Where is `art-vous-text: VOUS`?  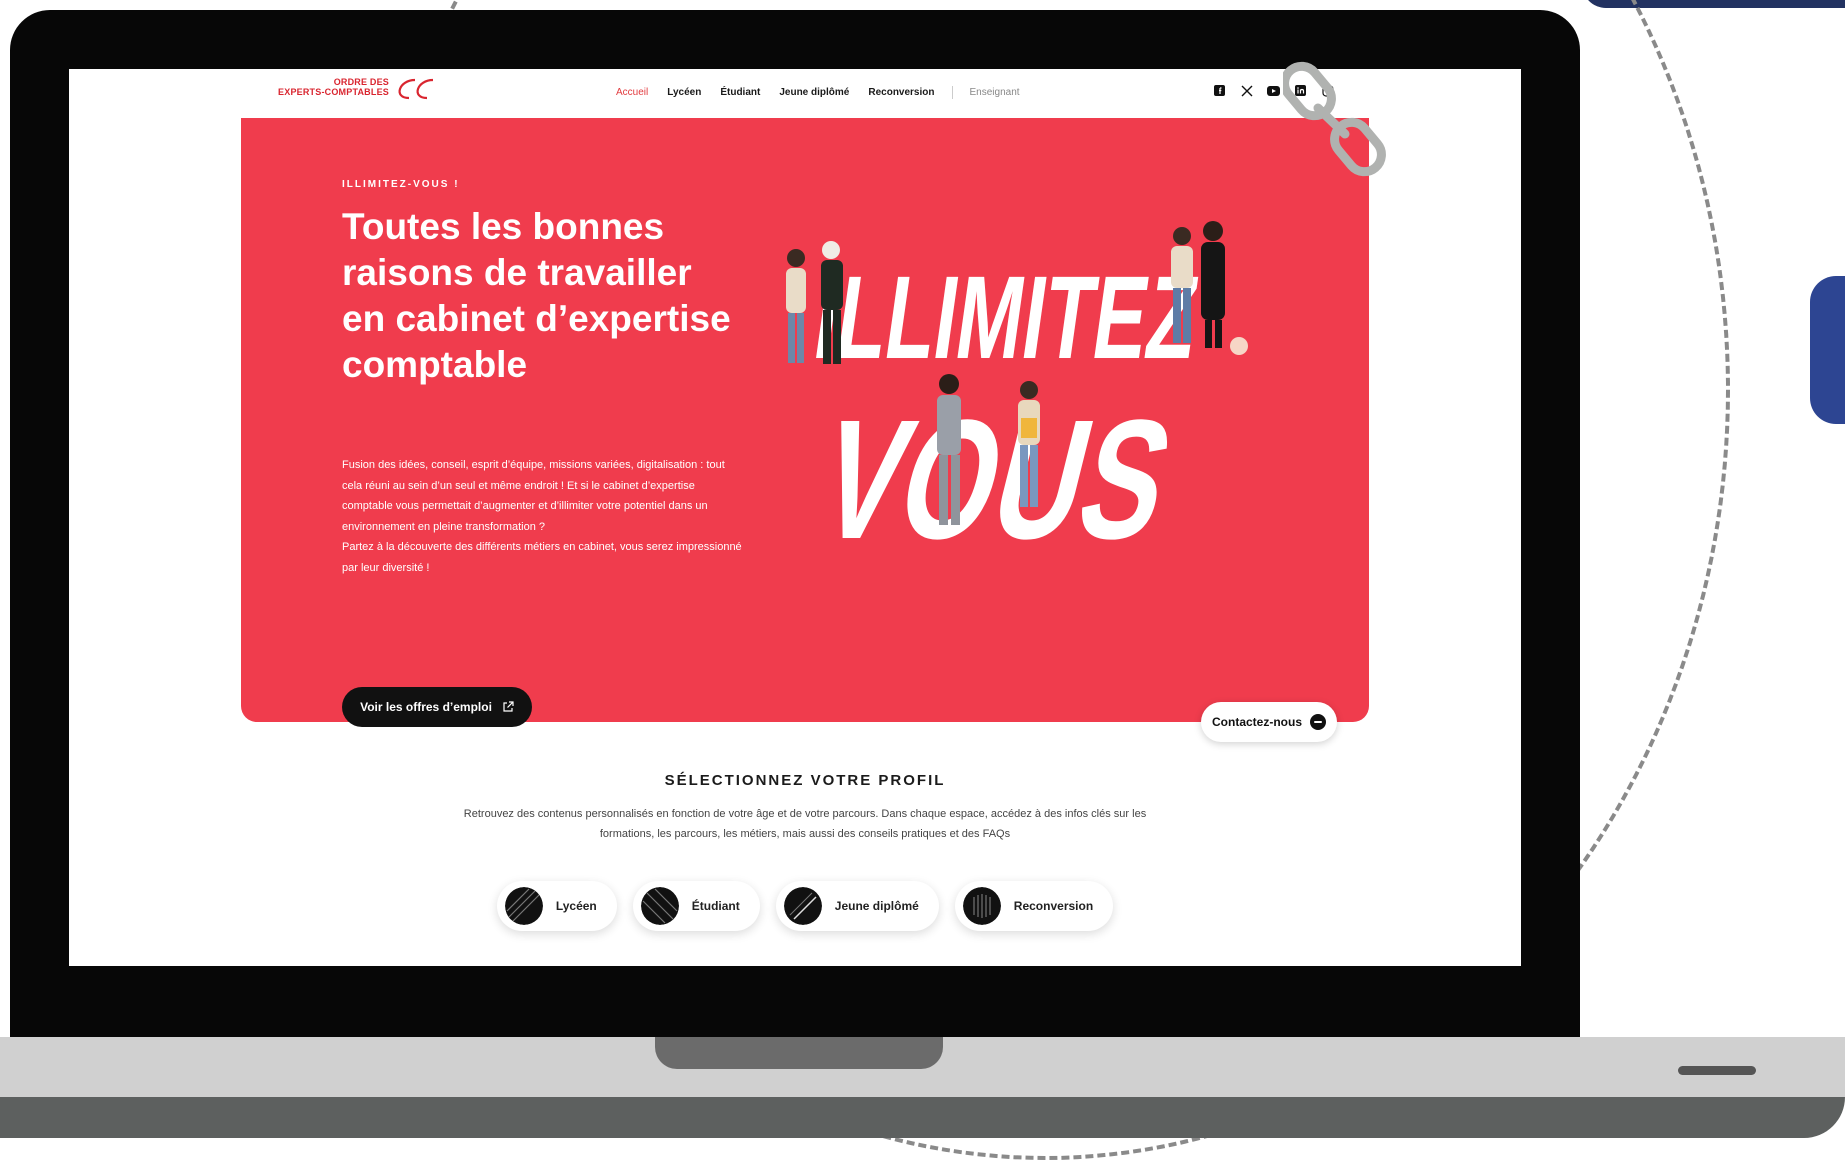
art-vous-text: VOUS is located at coordinates (995, 479).